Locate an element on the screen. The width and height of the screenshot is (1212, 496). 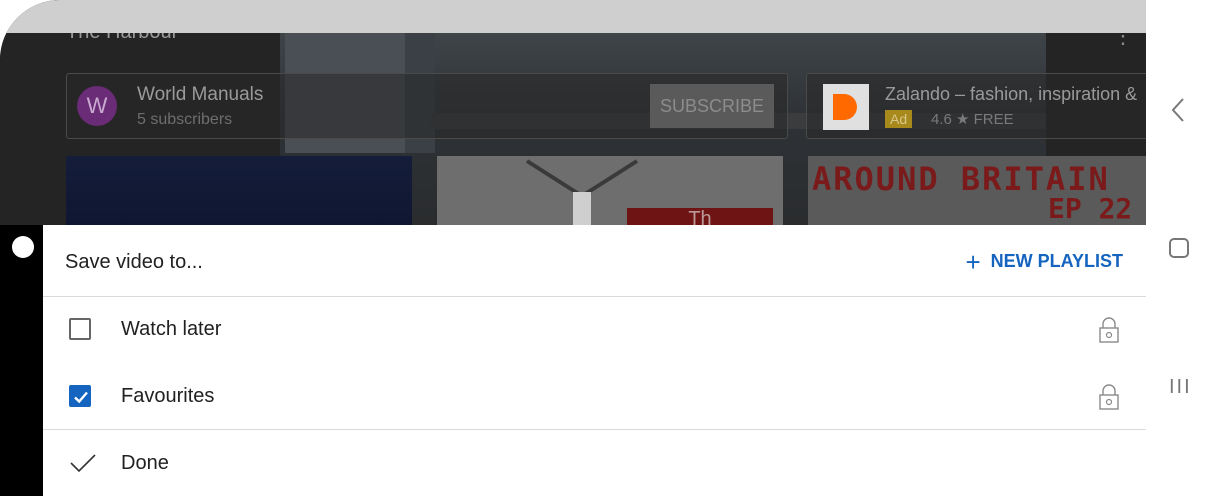
ad-title: Zalando – fashion, inspiration & is located at coordinates (1011, 94).